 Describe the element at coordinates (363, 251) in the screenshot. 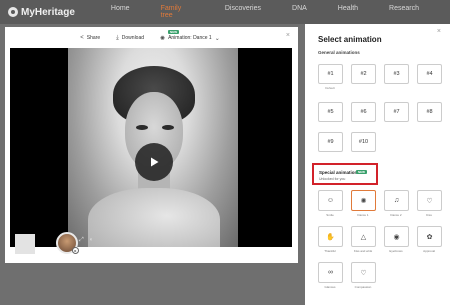

I see `special-animation-caption: Kiss and wink` at that location.